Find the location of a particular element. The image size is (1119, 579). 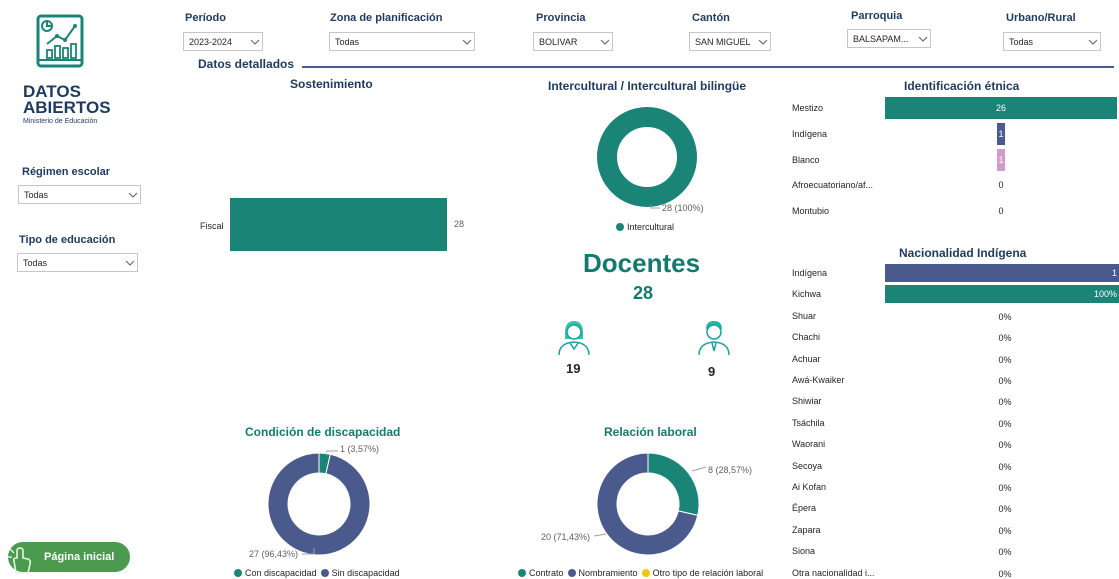

sostenimiento-title: Sostenimiento is located at coordinates (331, 84).